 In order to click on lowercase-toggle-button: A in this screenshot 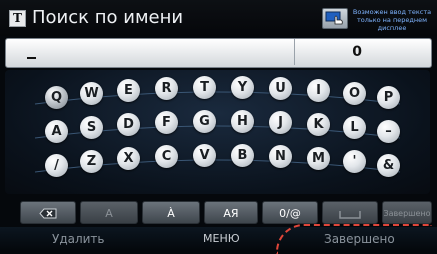, I will do `click(109, 212)`.